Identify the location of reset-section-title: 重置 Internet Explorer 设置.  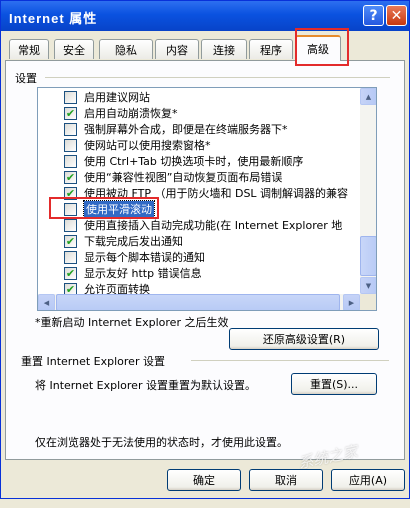
(93, 361).